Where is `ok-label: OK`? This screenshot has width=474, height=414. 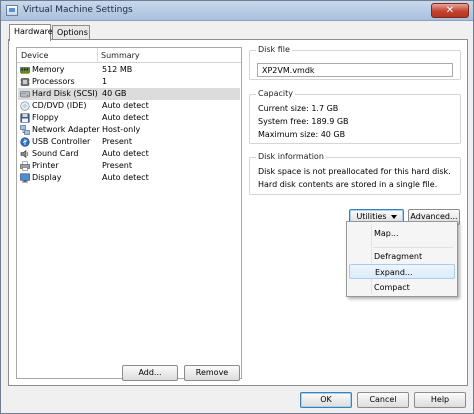 ok-label: OK is located at coordinates (326, 399).